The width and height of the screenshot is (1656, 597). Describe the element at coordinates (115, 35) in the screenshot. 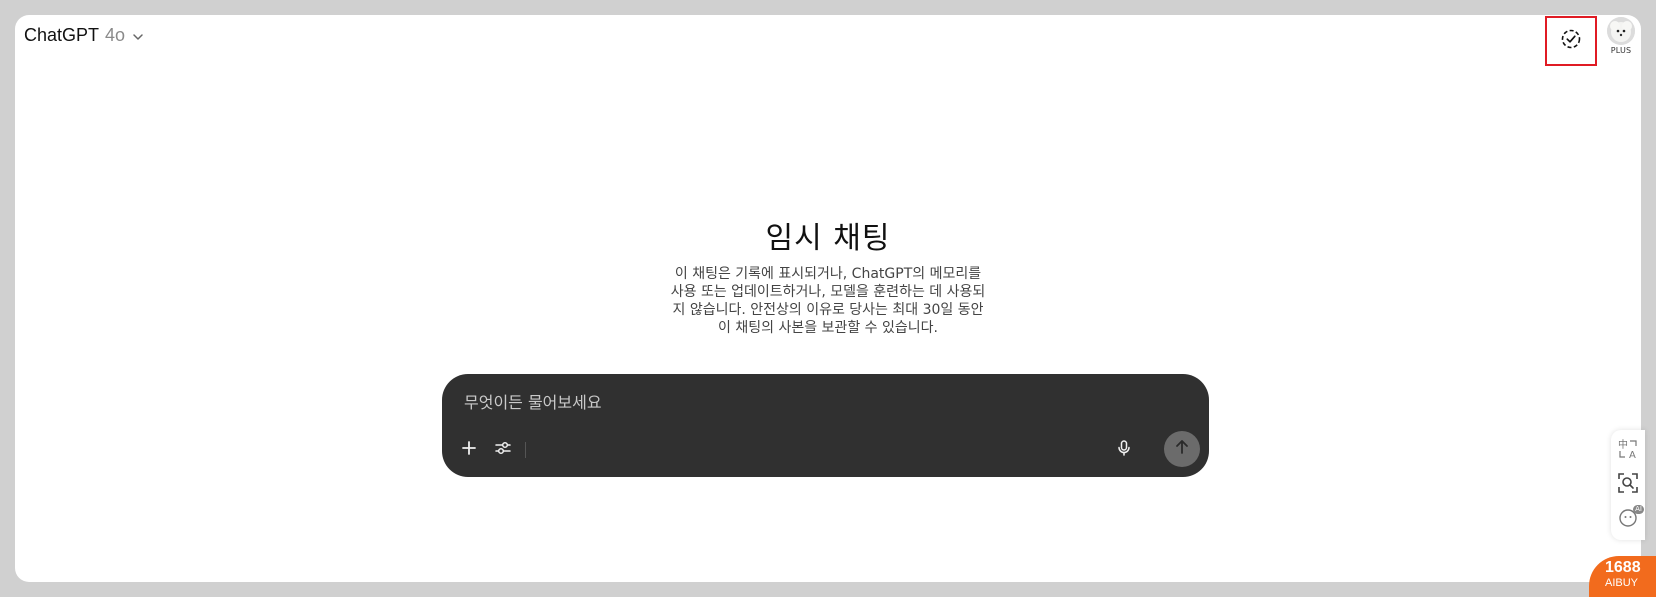

I see `model-version: 4o` at that location.